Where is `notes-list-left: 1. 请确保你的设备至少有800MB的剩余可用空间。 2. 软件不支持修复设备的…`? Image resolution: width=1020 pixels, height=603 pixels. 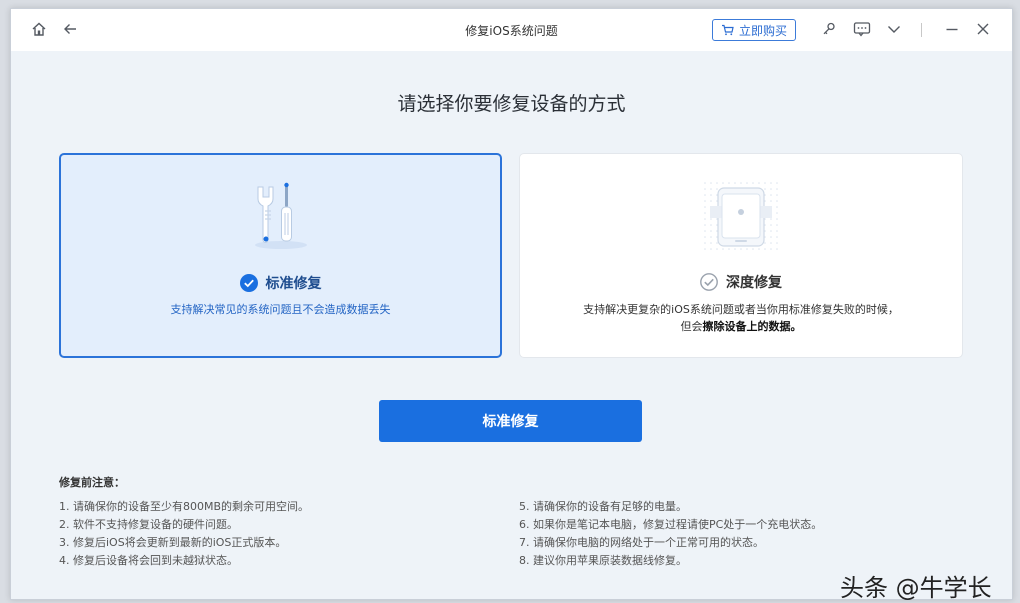 notes-list-left: 1. 请确保你的设备至少有800MB的剩余可用空间。 2. 软件不支持修复设备的… is located at coordinates (184, 534).